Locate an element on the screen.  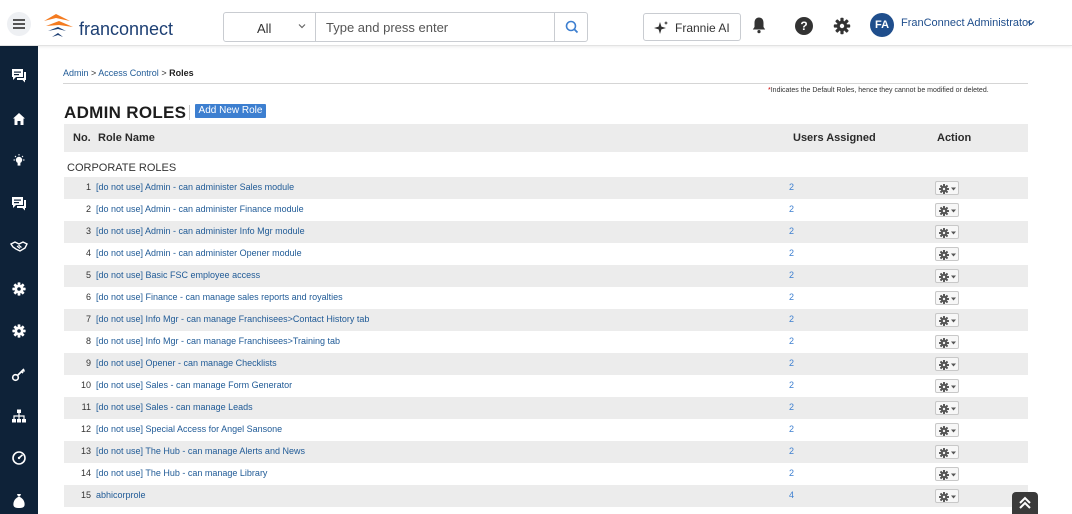
breadcrumb: Admin > Access Control > Roles is located at coordinates (128, 73).